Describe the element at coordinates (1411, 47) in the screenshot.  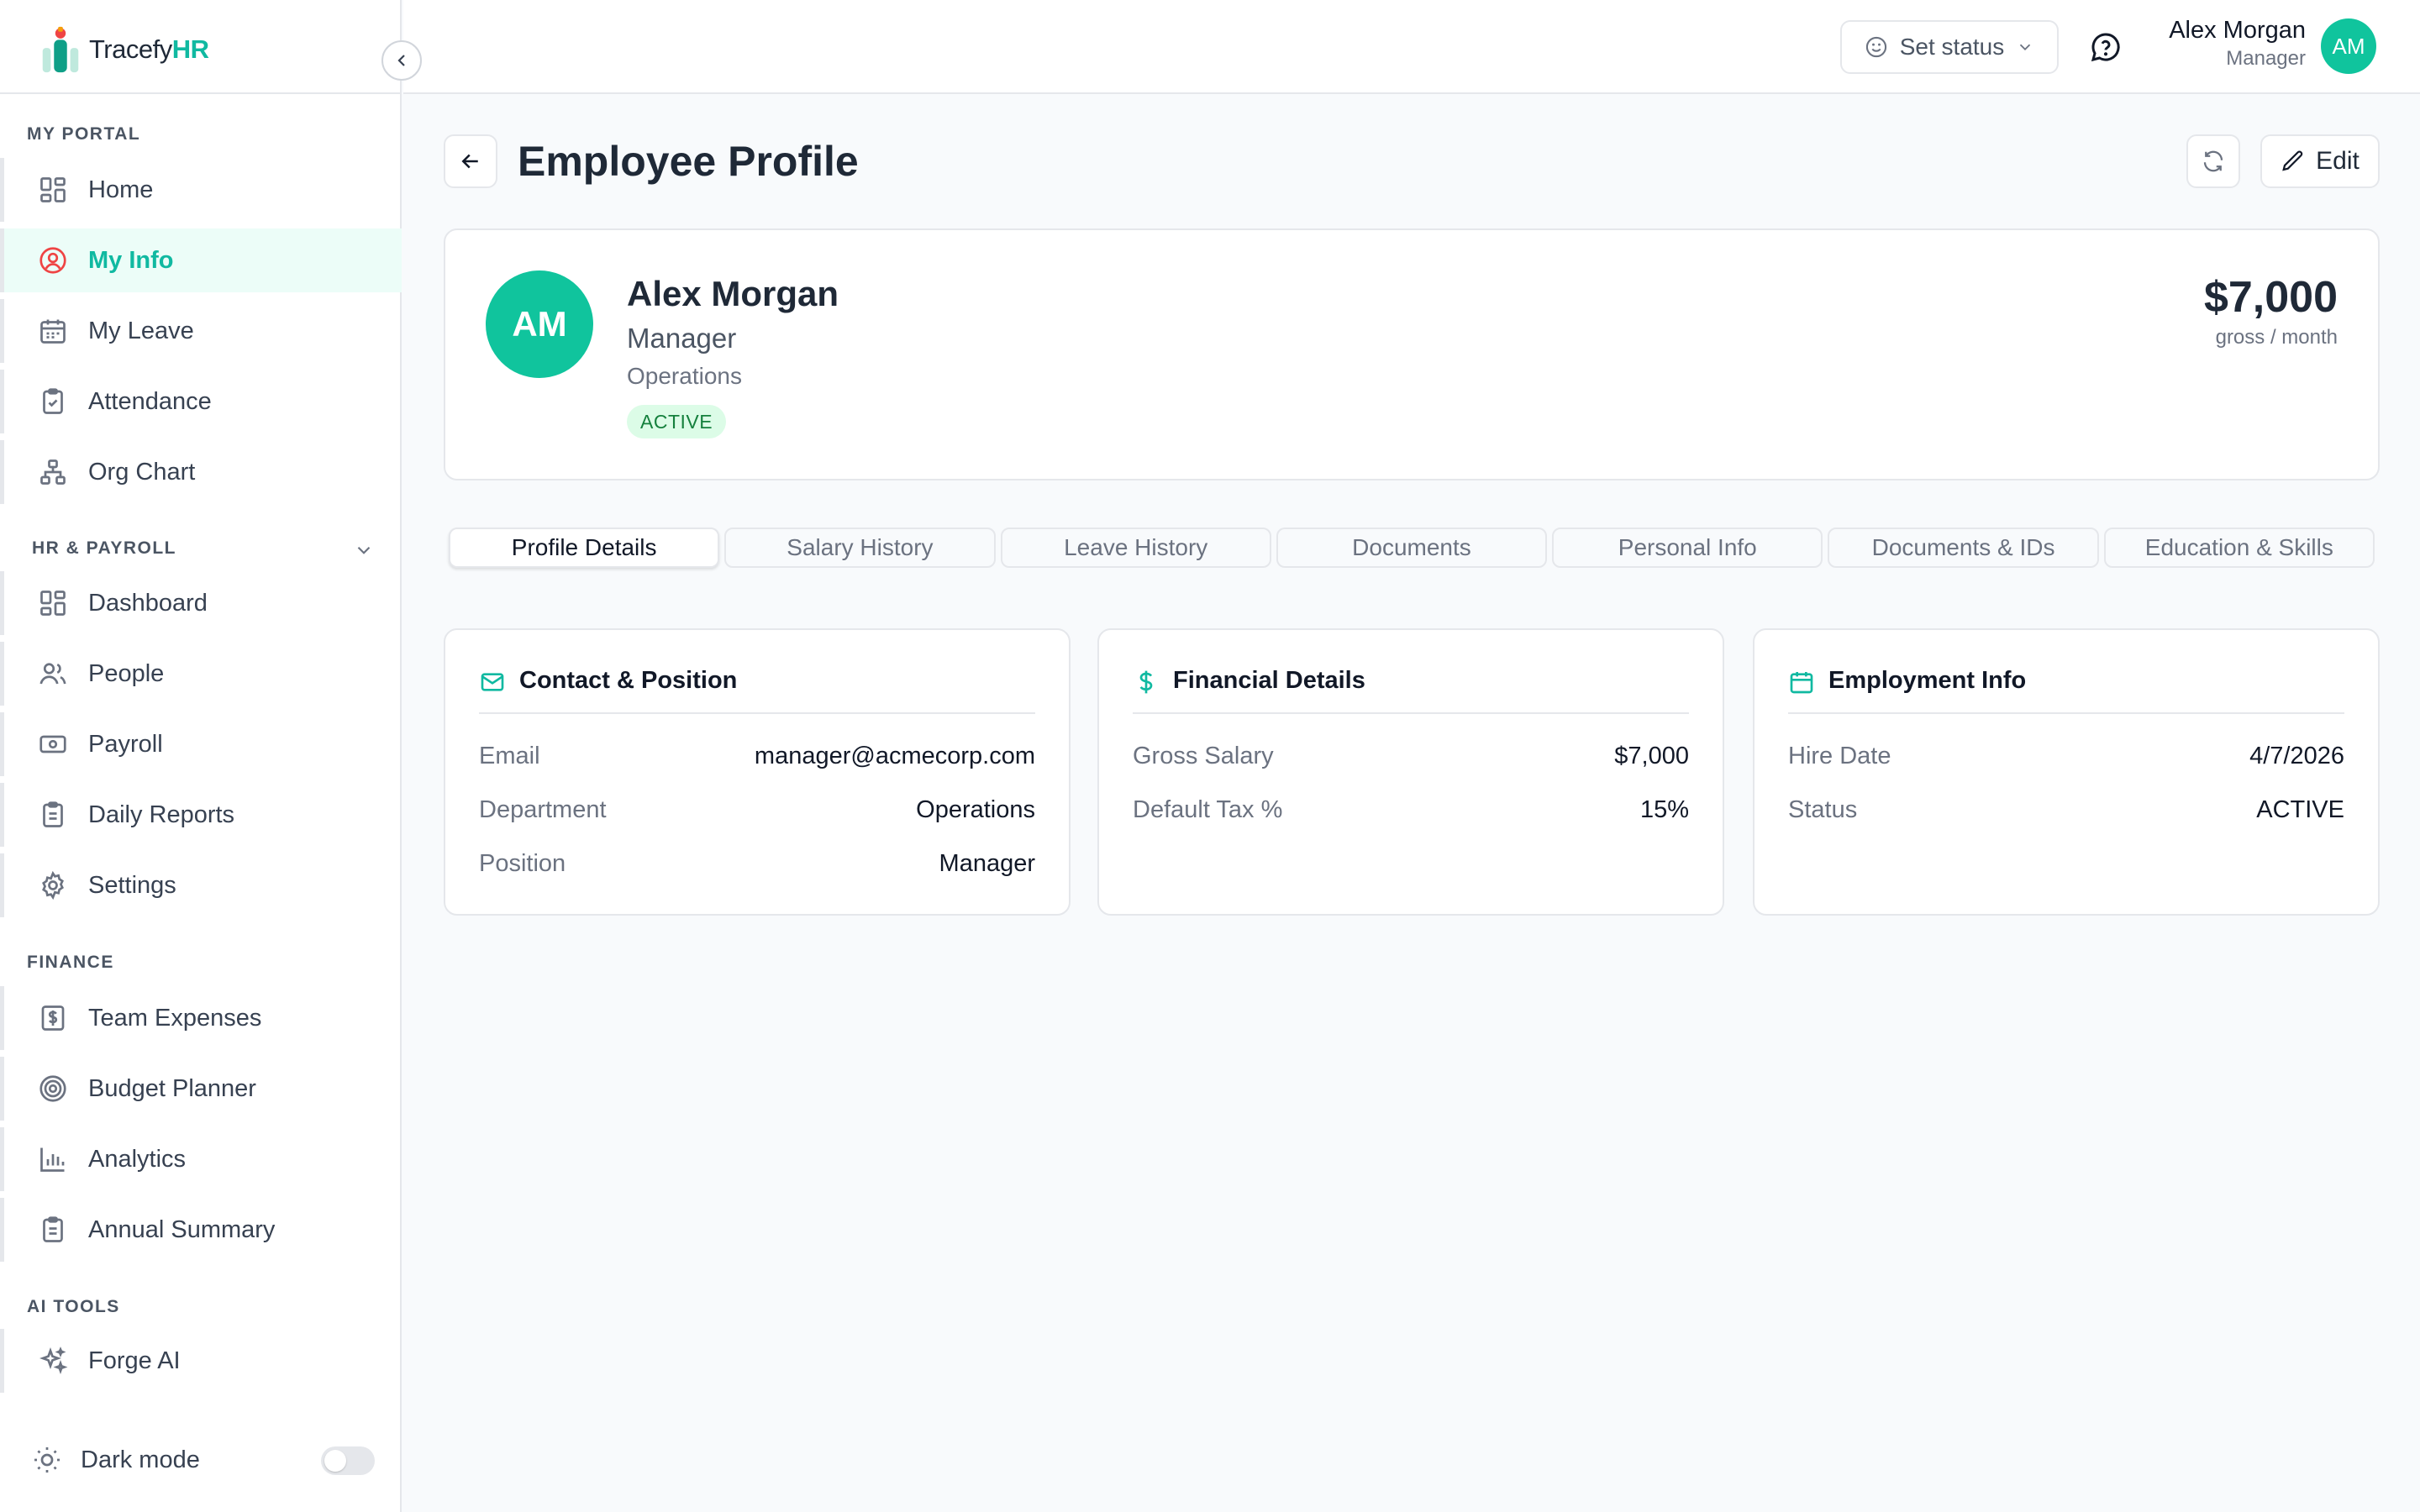
I see `topbar: Set status Alex Morgan Manager AM` at that location.